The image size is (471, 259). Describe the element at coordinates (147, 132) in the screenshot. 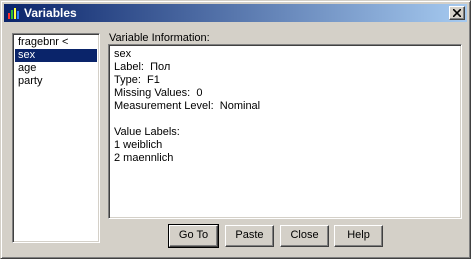

I see `info-value-labels-heading: Value Labels:` at that location.